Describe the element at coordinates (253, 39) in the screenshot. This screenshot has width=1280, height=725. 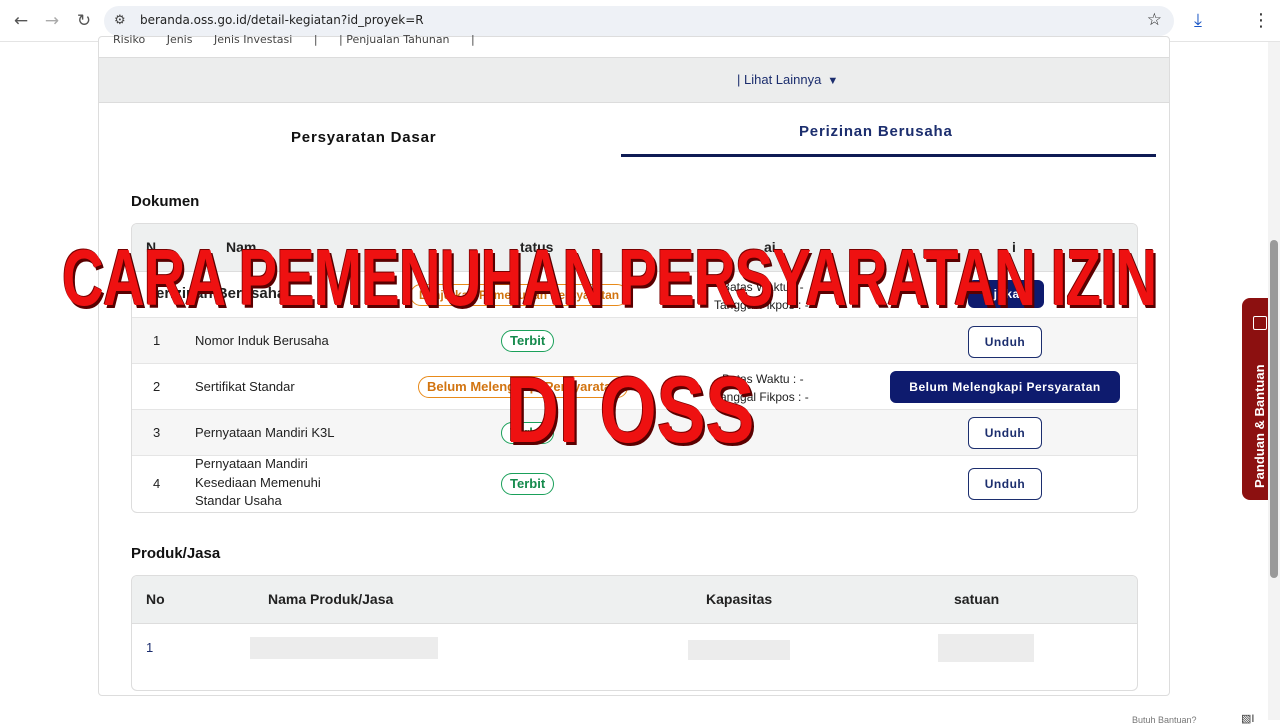
I see `info-investasi: Jenis Investasi` at that location.